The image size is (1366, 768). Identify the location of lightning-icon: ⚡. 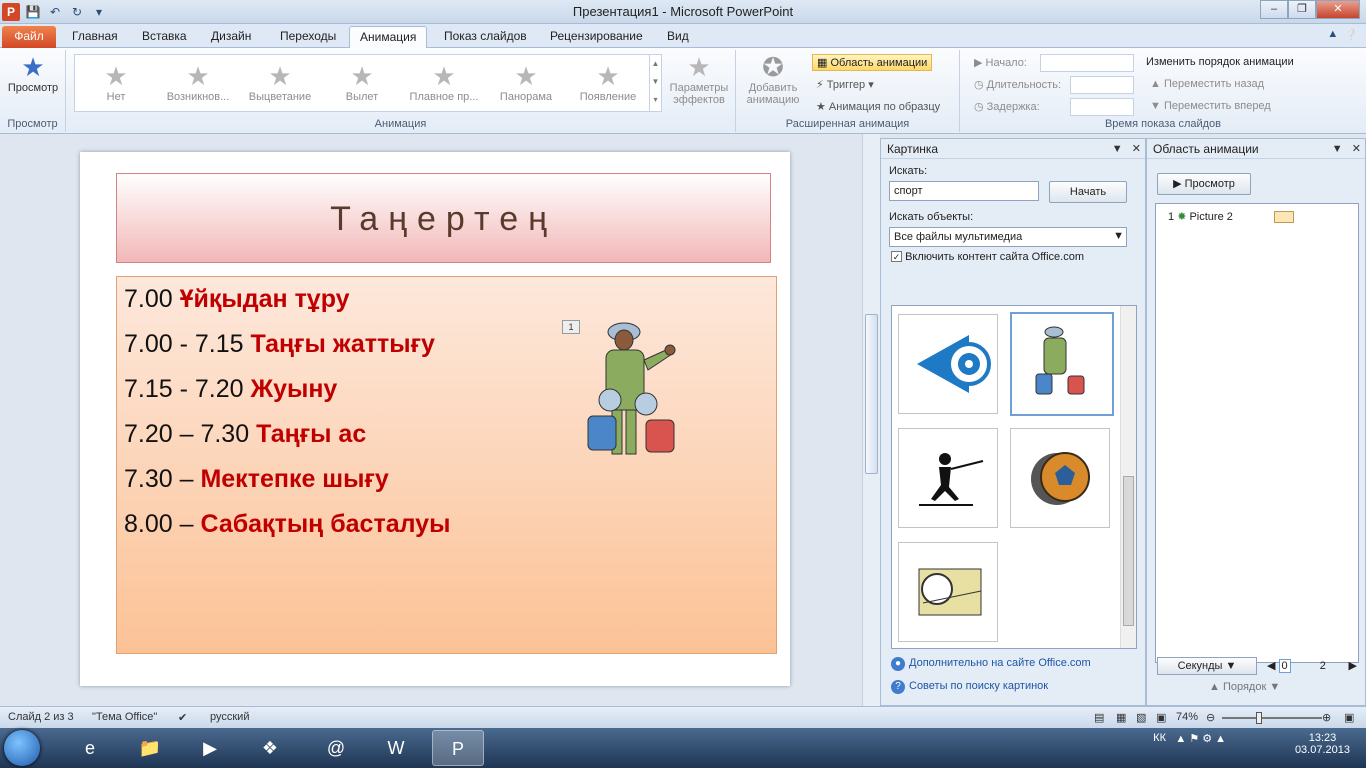
(821, 85).